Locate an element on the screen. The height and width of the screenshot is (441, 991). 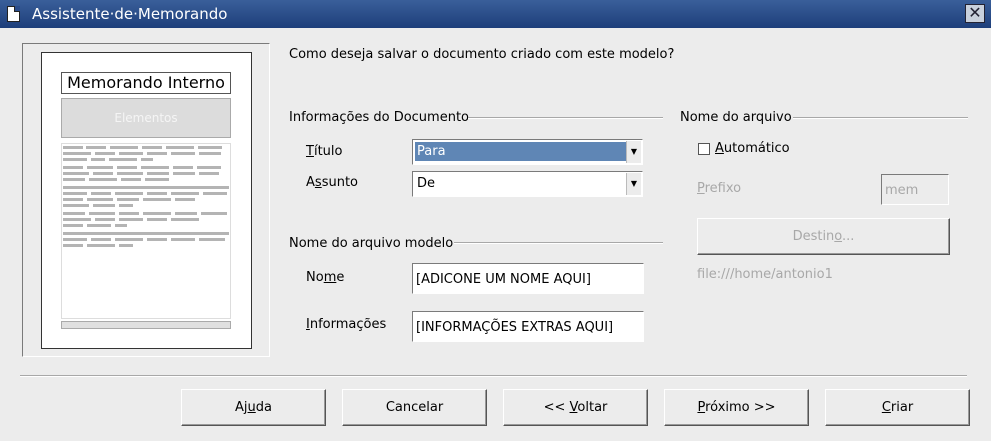
info-label: Informações is located at coordinates (346, 324).